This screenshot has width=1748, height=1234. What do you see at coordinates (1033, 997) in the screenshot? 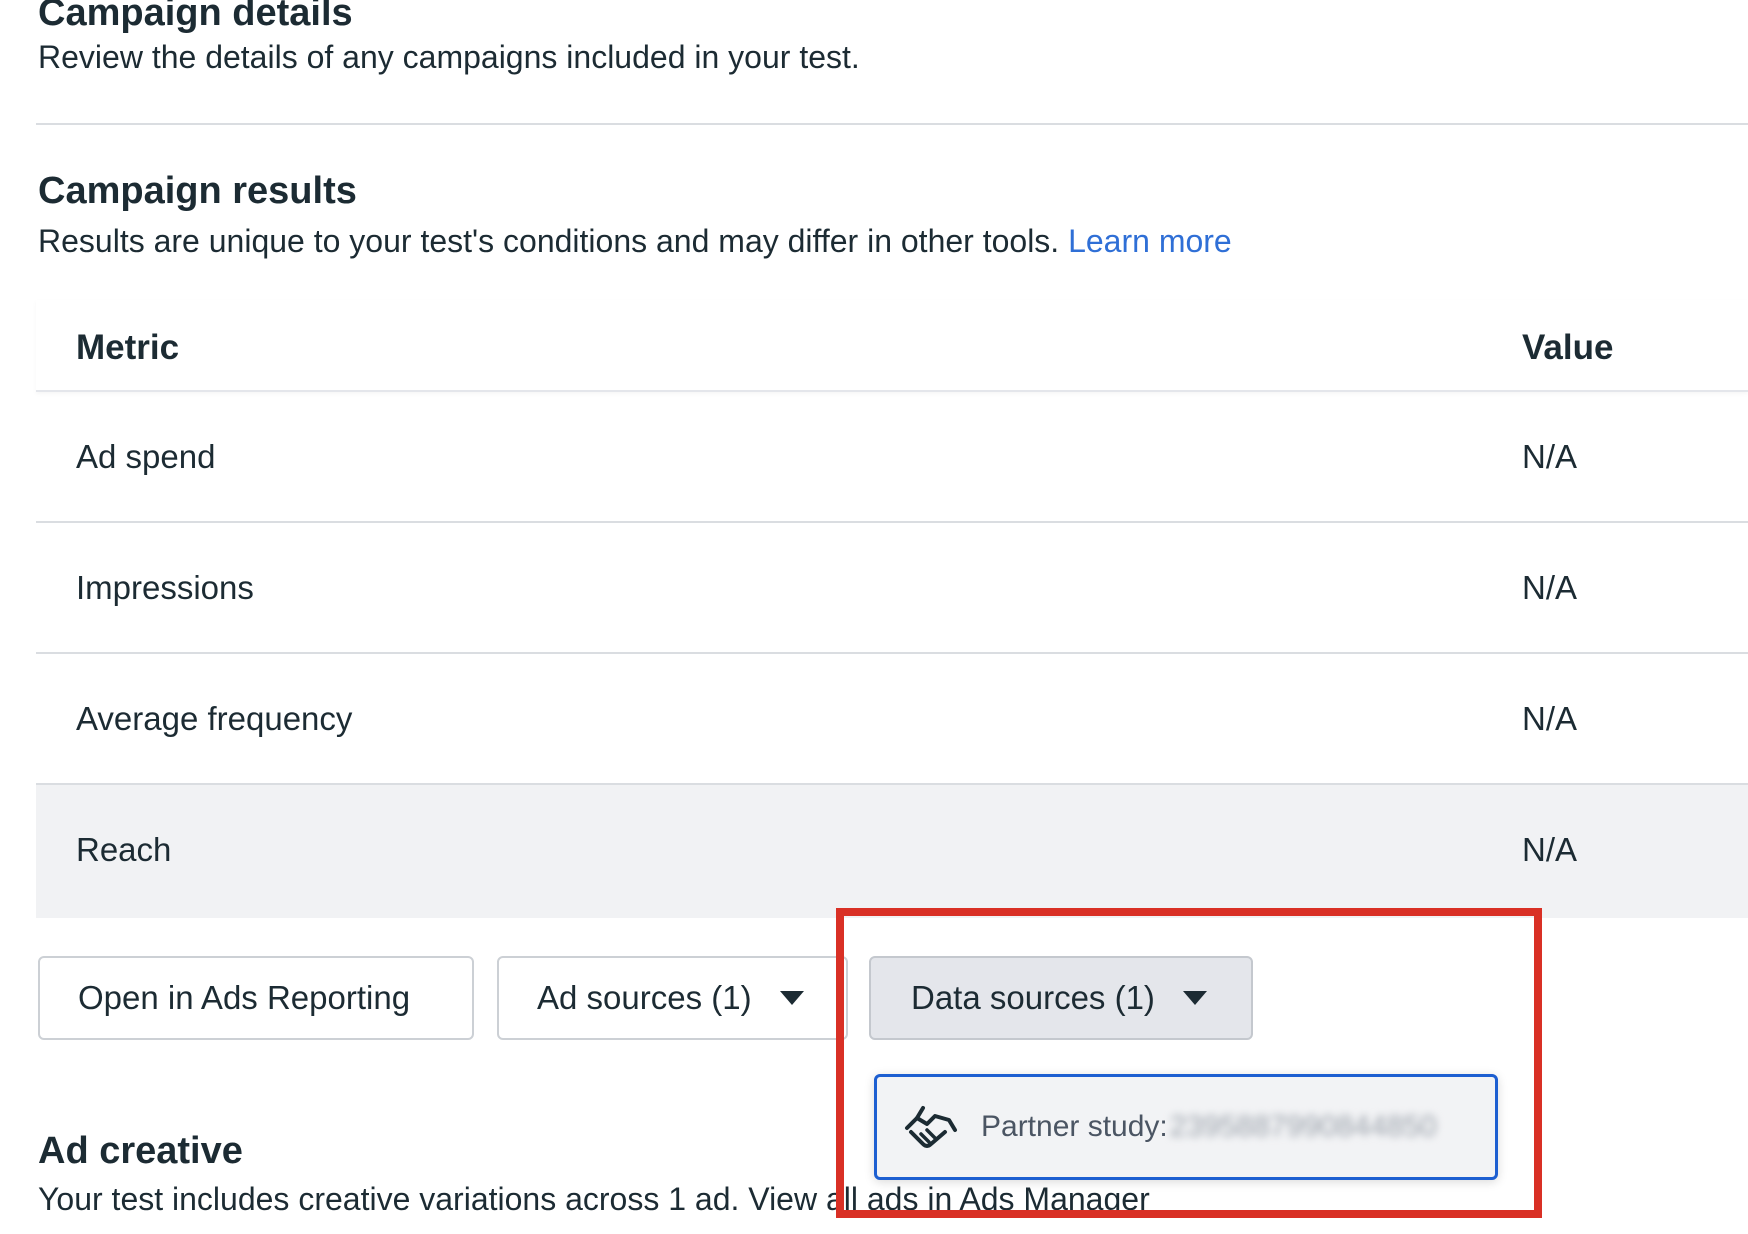
I see `data-sources-label: Data sources (1)` at bounding box center [1033, 997].